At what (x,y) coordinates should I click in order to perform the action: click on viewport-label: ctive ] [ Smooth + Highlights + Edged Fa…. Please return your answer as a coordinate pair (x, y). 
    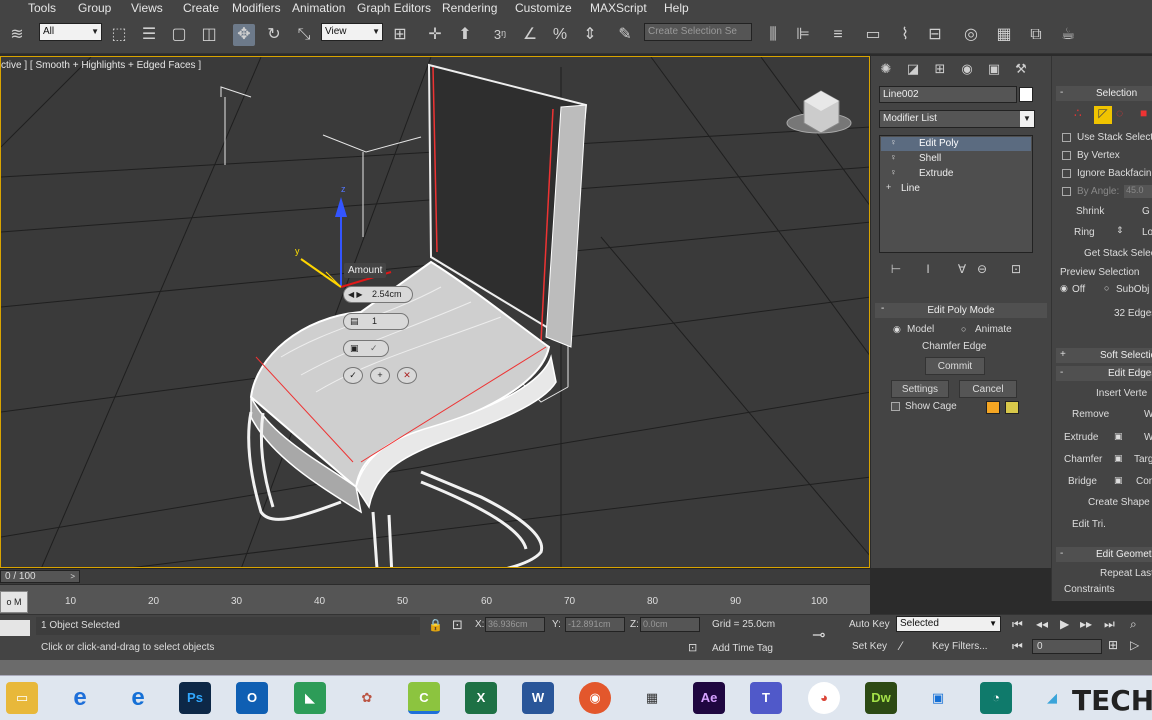
    Looking at the image, I should click on (101, 65).